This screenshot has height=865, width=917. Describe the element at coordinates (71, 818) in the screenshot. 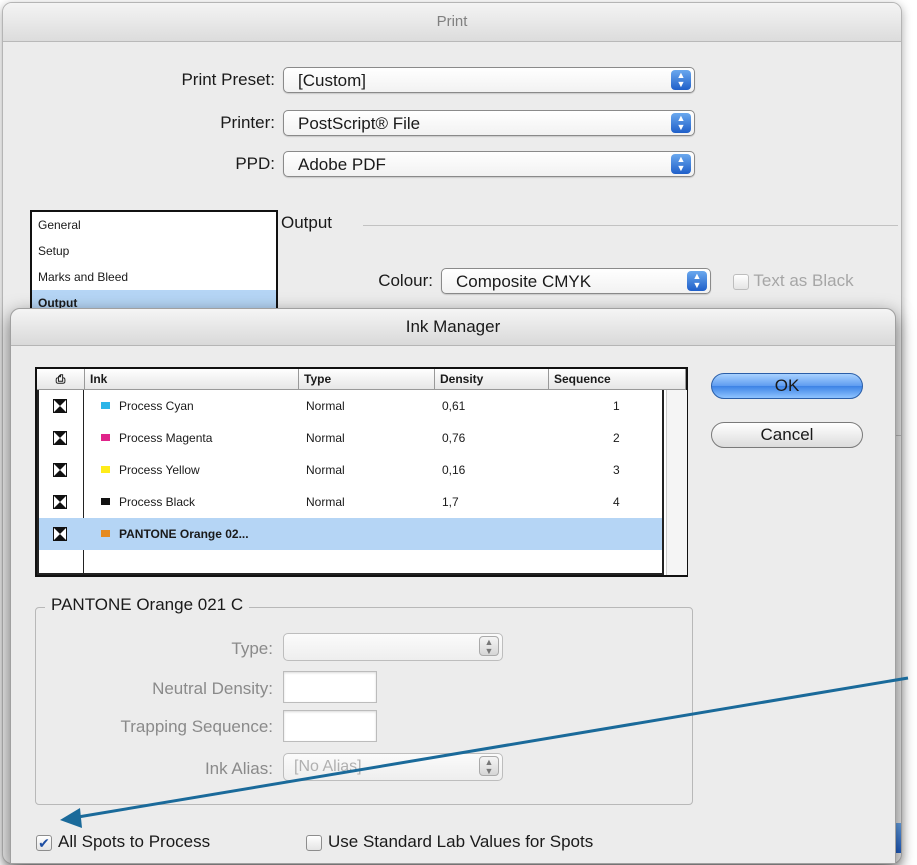

I see `arrowhead-icon` at that location.